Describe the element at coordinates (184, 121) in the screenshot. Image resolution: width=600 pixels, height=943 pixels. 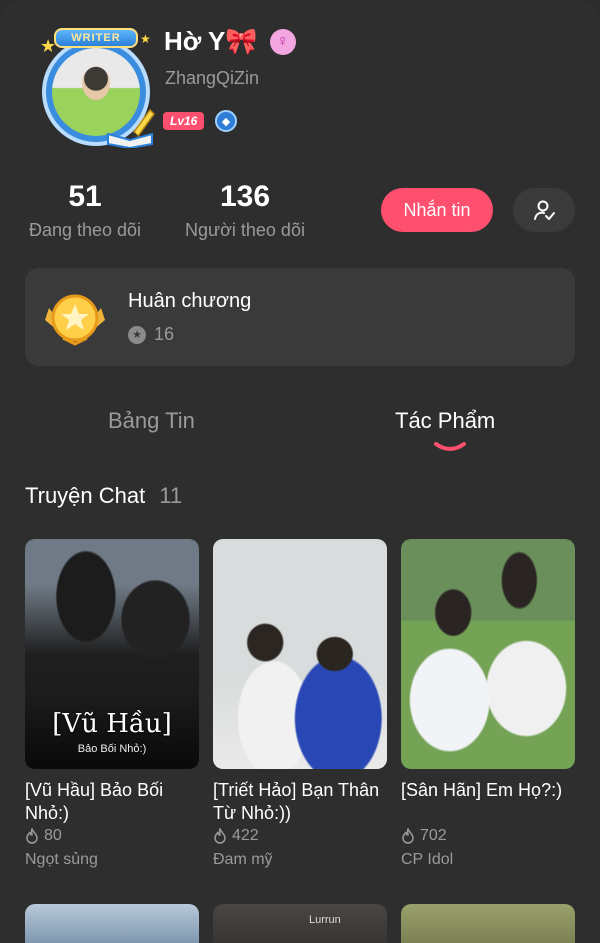
I see `level-badge: Lv16` at that location.